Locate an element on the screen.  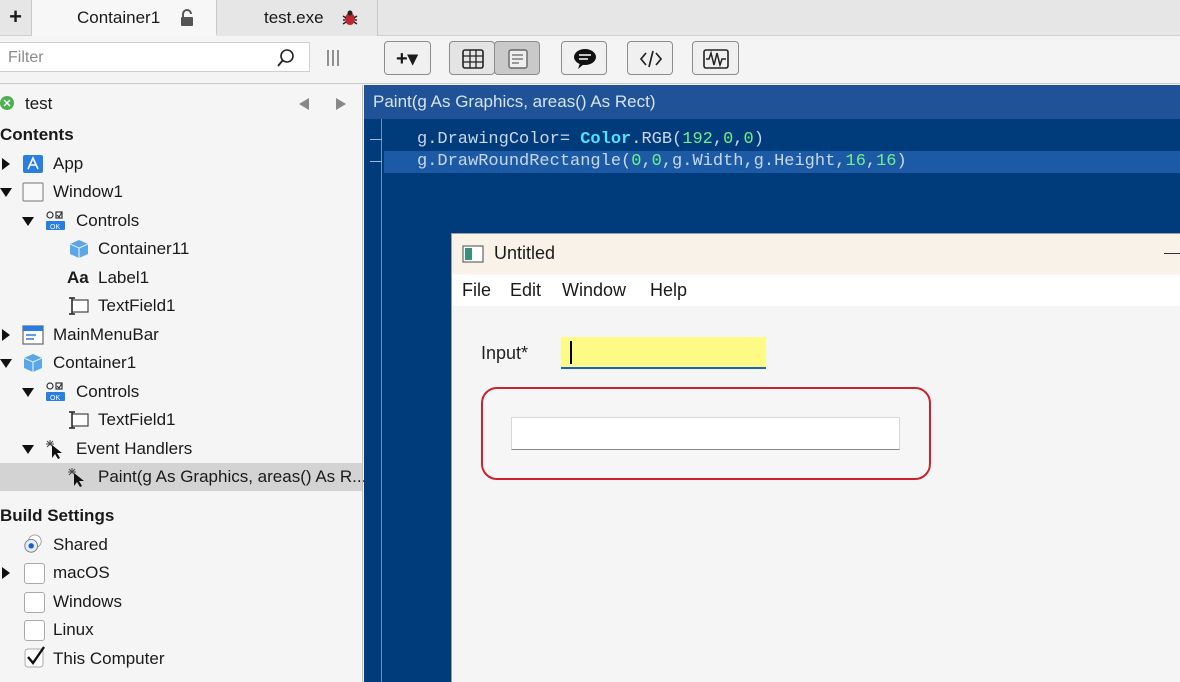
build-item-label: Shared is located at coordinates (80, 544).